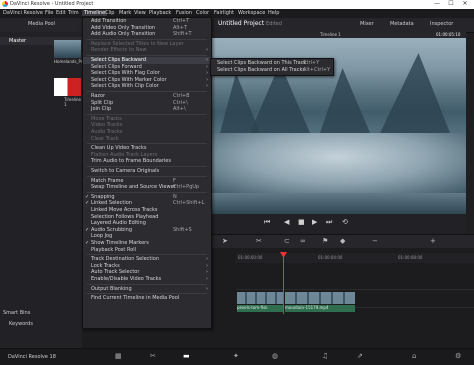  Describe the element at coordinates (458, 356) in the screenshot. I see `settings-icon: ⚙` at that location.